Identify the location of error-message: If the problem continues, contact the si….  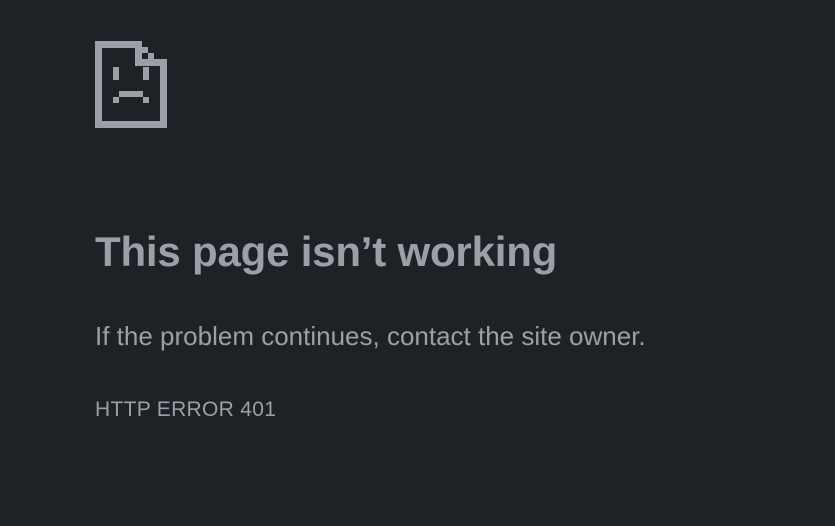
(370, 336).